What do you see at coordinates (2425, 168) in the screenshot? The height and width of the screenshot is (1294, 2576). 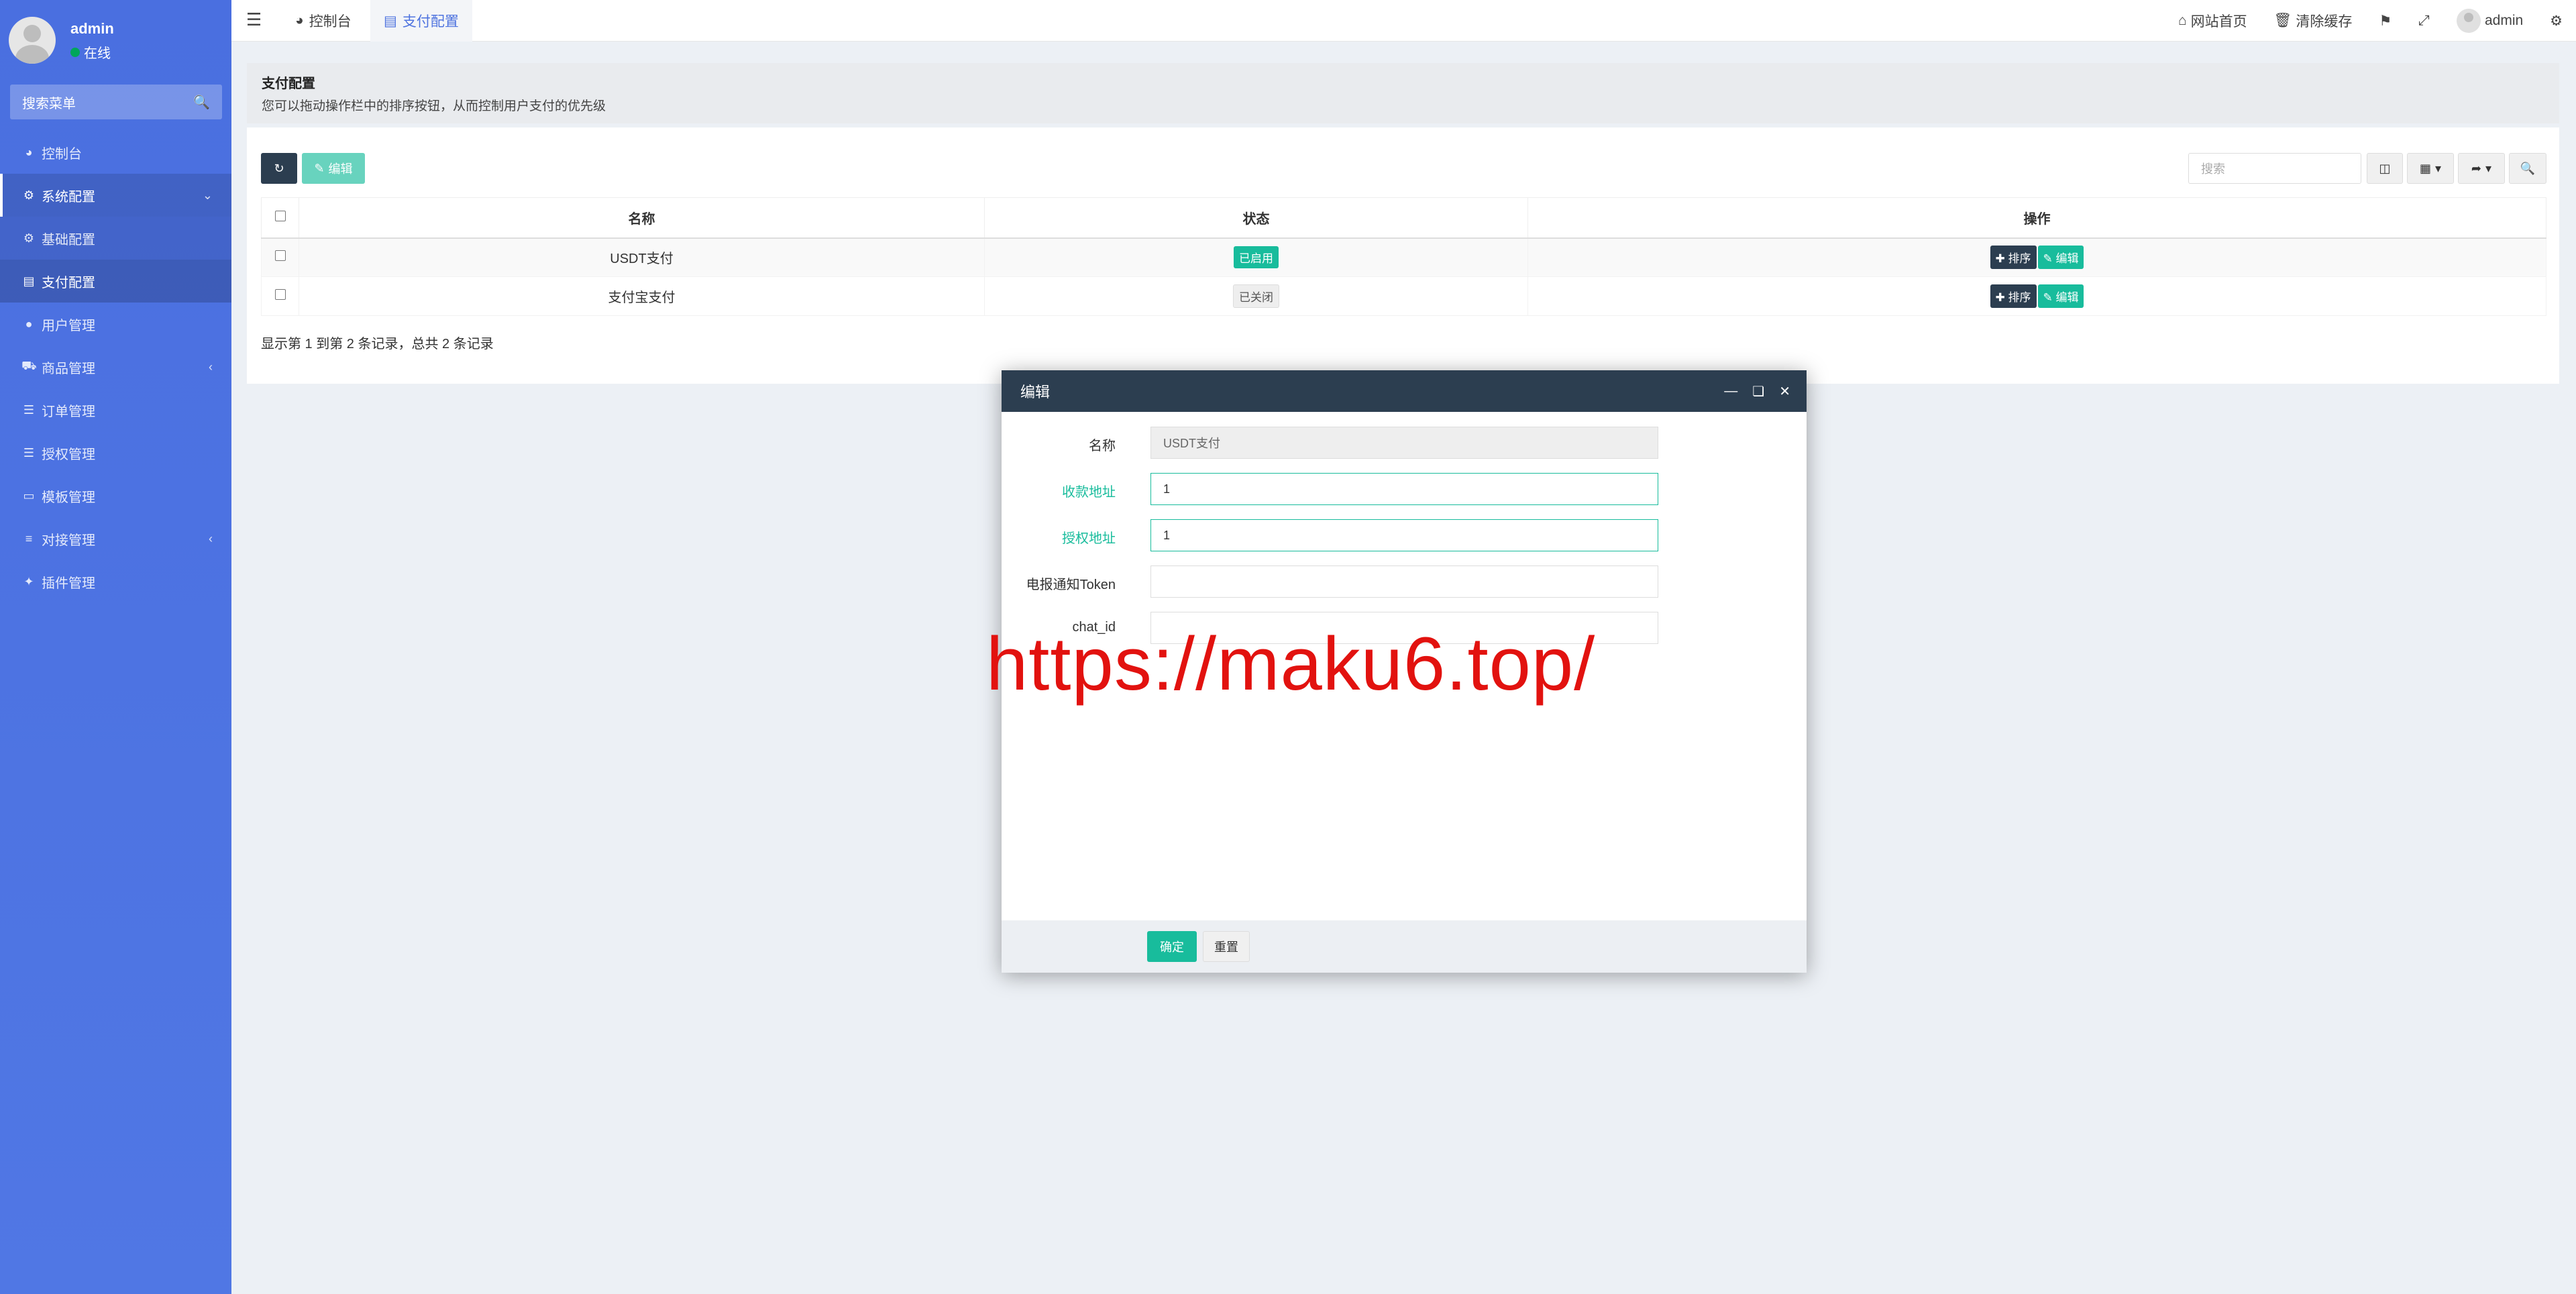 I see `grid-icon: ▦` at bounding box center [2425, 168].